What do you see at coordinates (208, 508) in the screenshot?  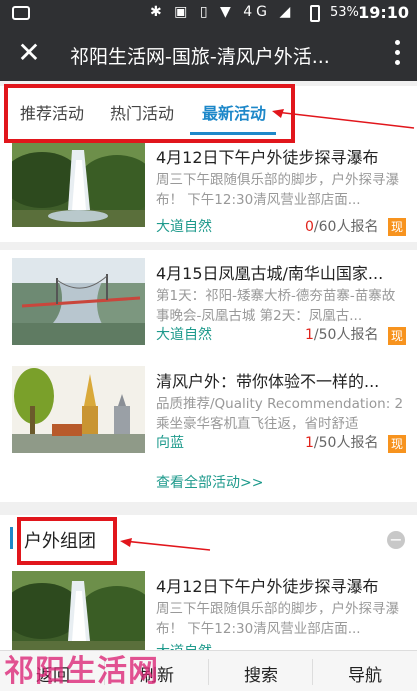 I see `section-divider` at bounding box center [208, 508].